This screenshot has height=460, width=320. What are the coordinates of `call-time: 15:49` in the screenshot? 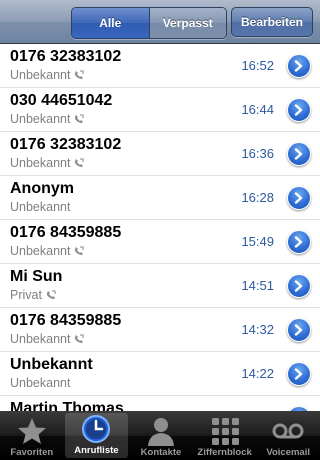 It's located at (257, 241).